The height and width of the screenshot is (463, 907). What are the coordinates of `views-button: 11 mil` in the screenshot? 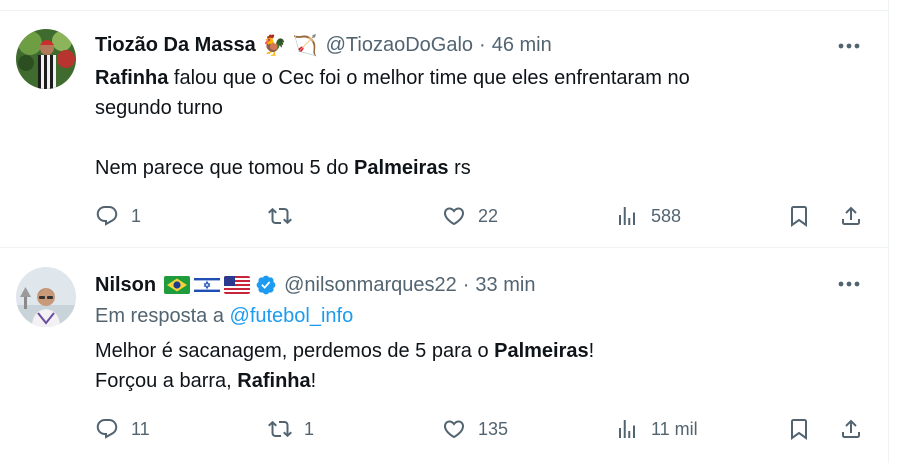 It's located at (656, 429).